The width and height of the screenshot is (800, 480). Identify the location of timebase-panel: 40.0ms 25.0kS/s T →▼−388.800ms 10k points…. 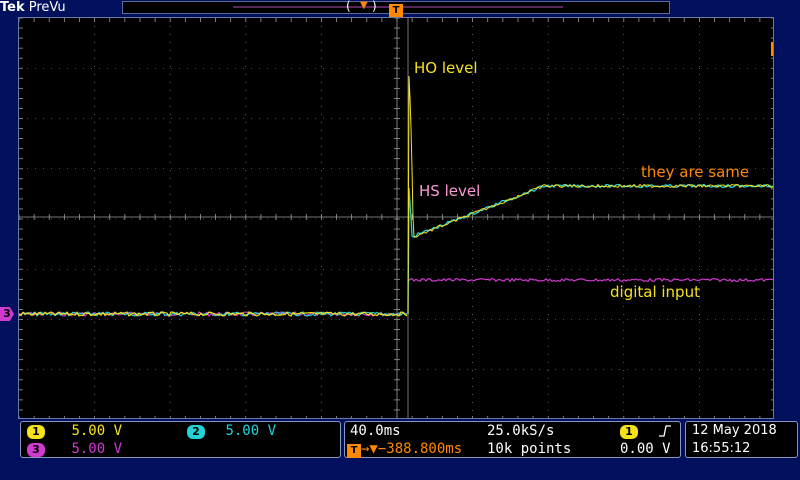
(512, 439).